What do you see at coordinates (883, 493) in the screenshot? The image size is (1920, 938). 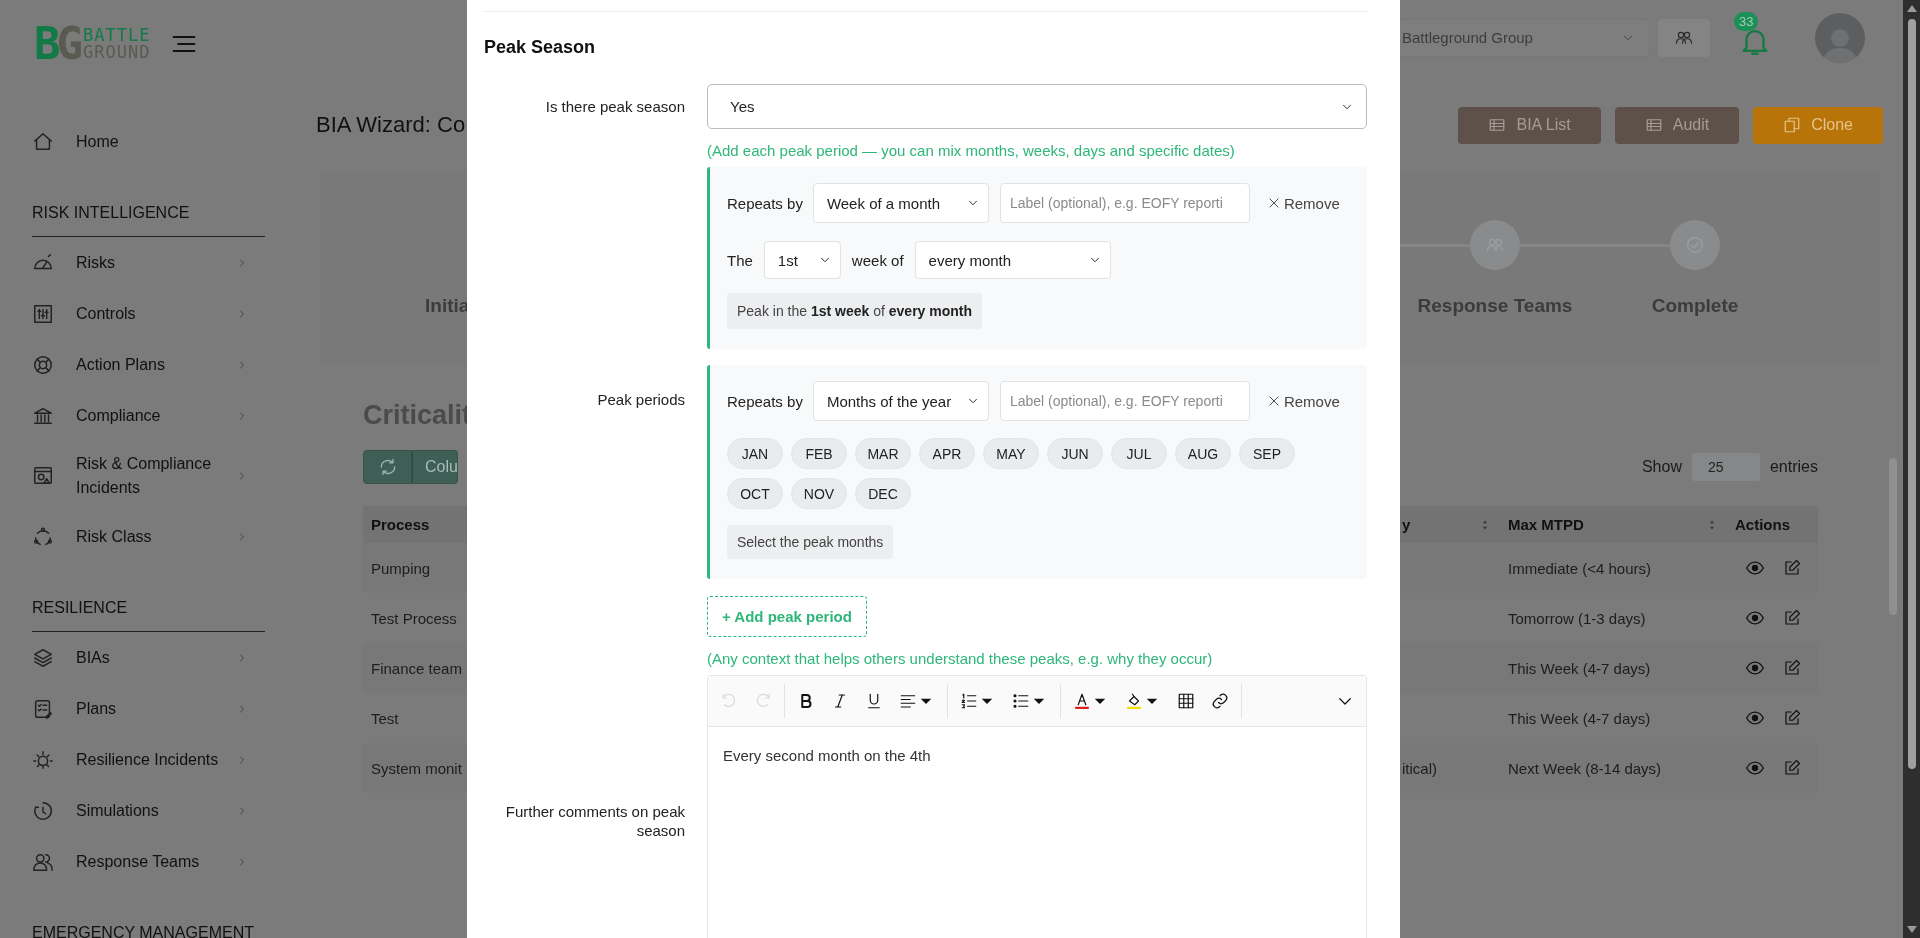 I see `month-chip: DEC` at bounding box center [883, 493].